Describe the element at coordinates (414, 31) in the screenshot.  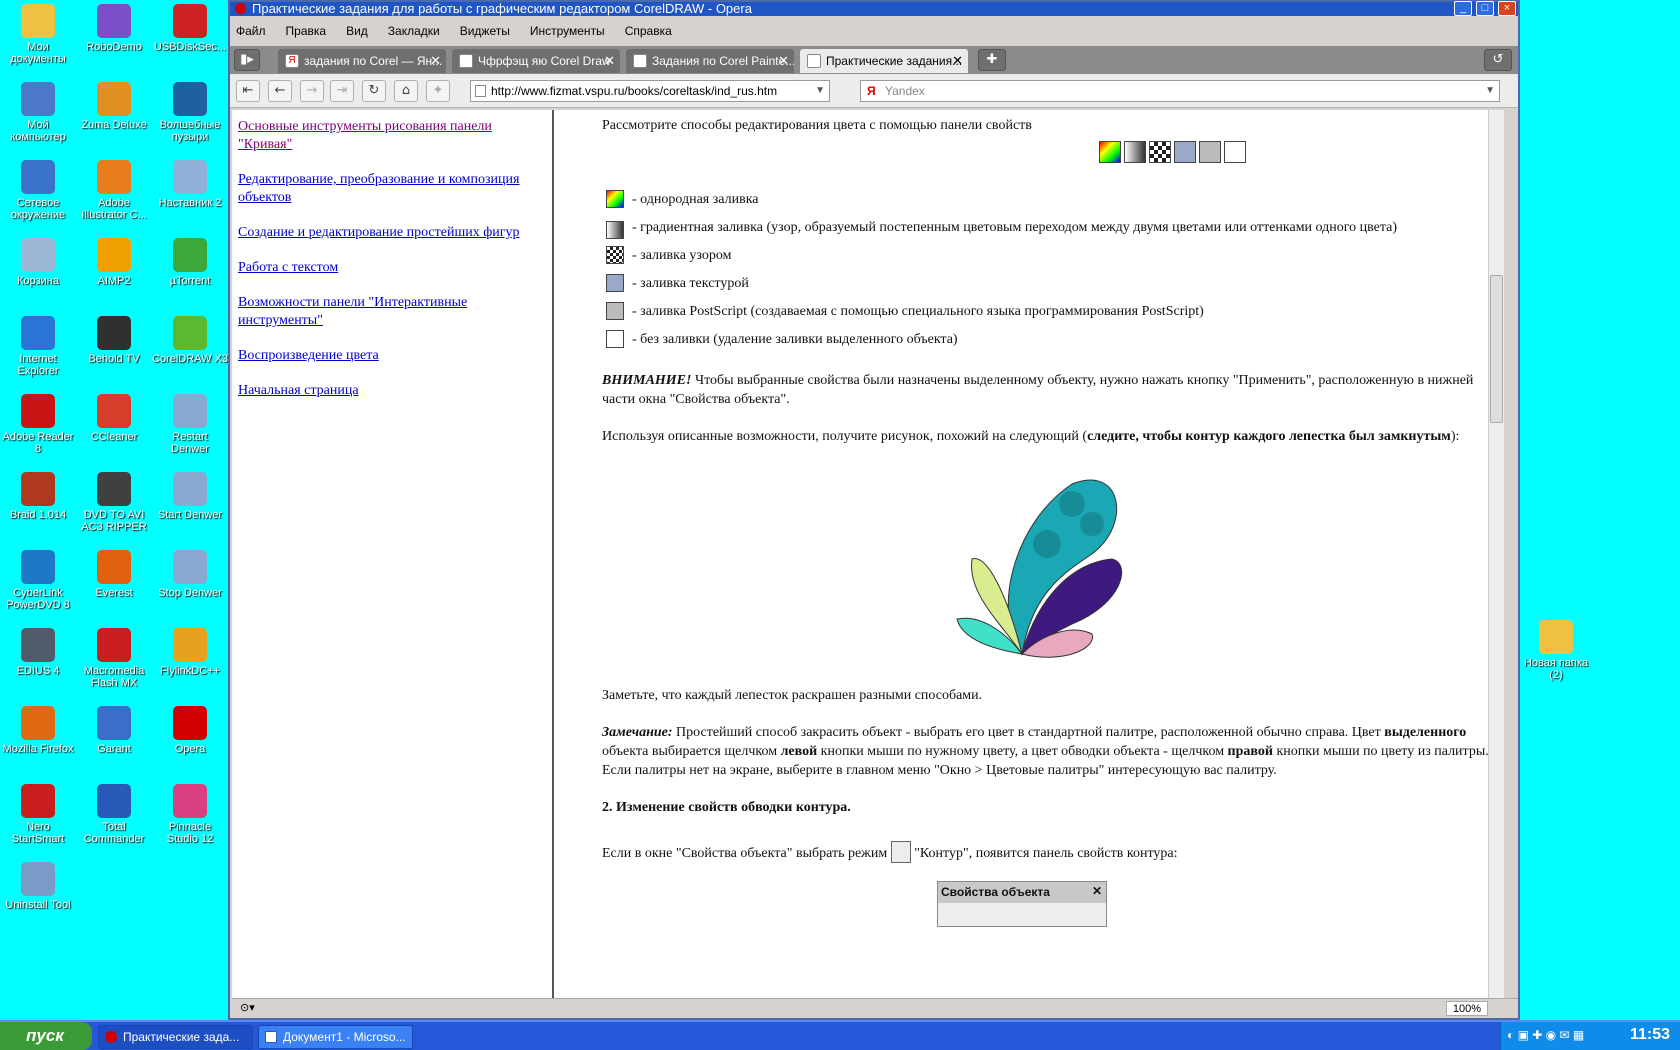
I see `menu-bookmarks: Закладки` at that location.